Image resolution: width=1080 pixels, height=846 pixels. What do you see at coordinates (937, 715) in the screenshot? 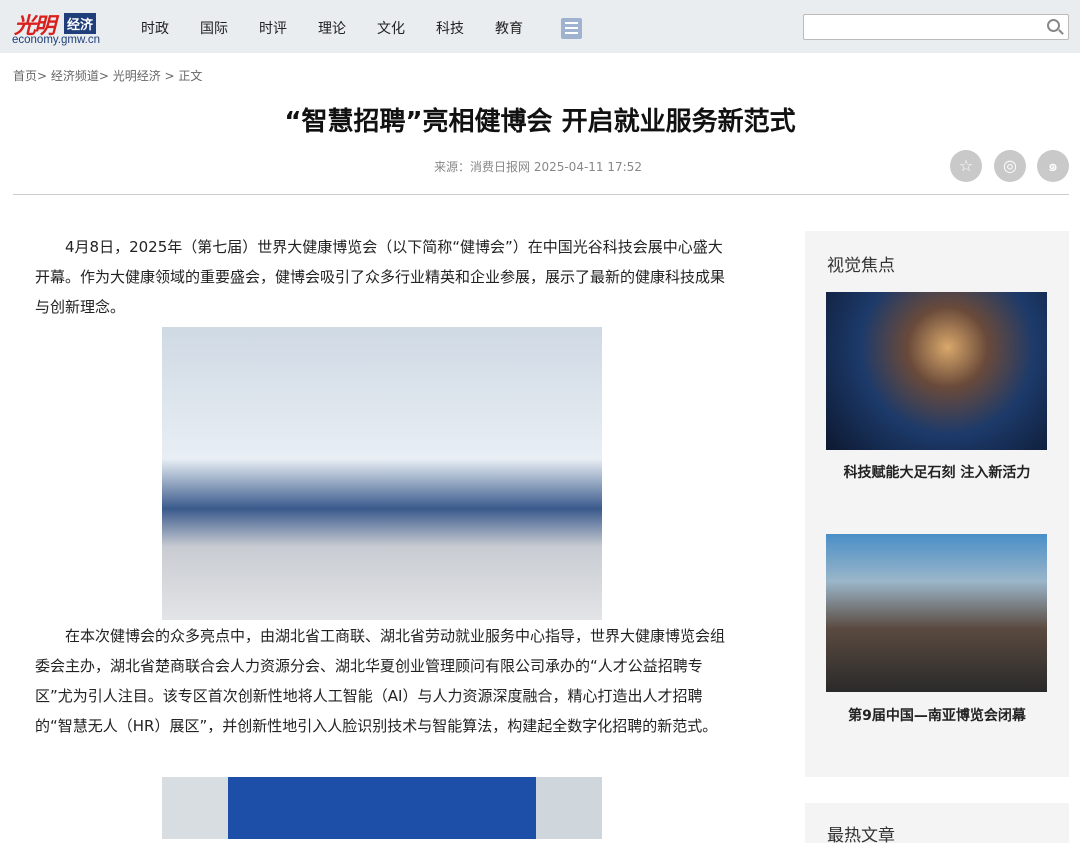
I see `focus-caption: 第9届中国—南亚博览会闭幕` at bounding box center [937, 715].